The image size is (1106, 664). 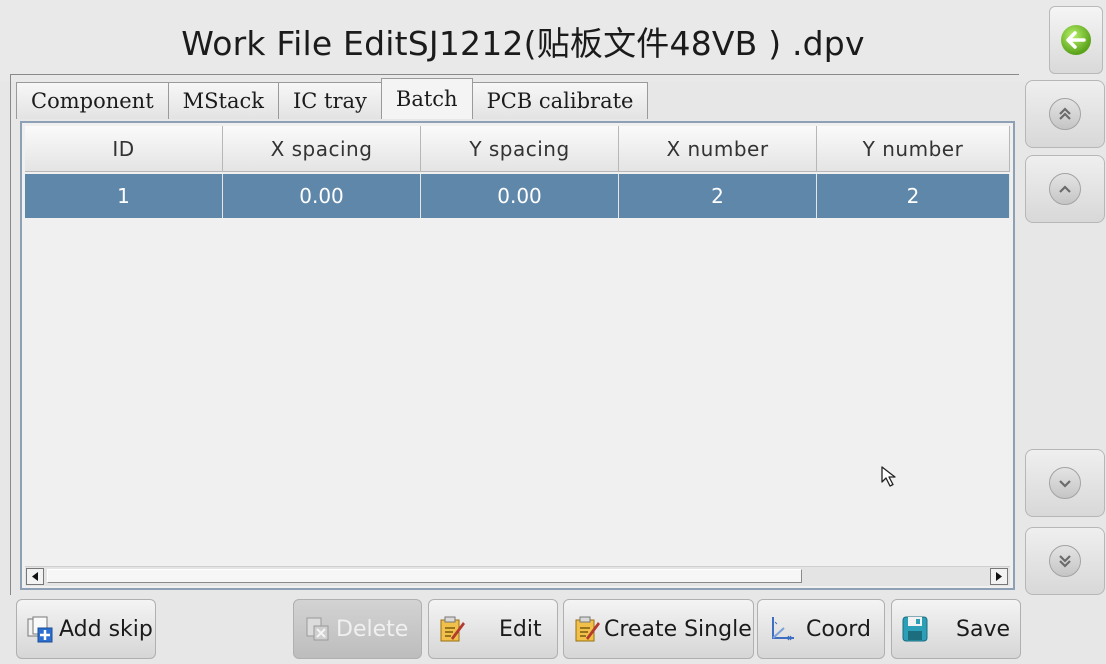 I want to click on mouse-pointer-icon, so click(x=888, y=476).